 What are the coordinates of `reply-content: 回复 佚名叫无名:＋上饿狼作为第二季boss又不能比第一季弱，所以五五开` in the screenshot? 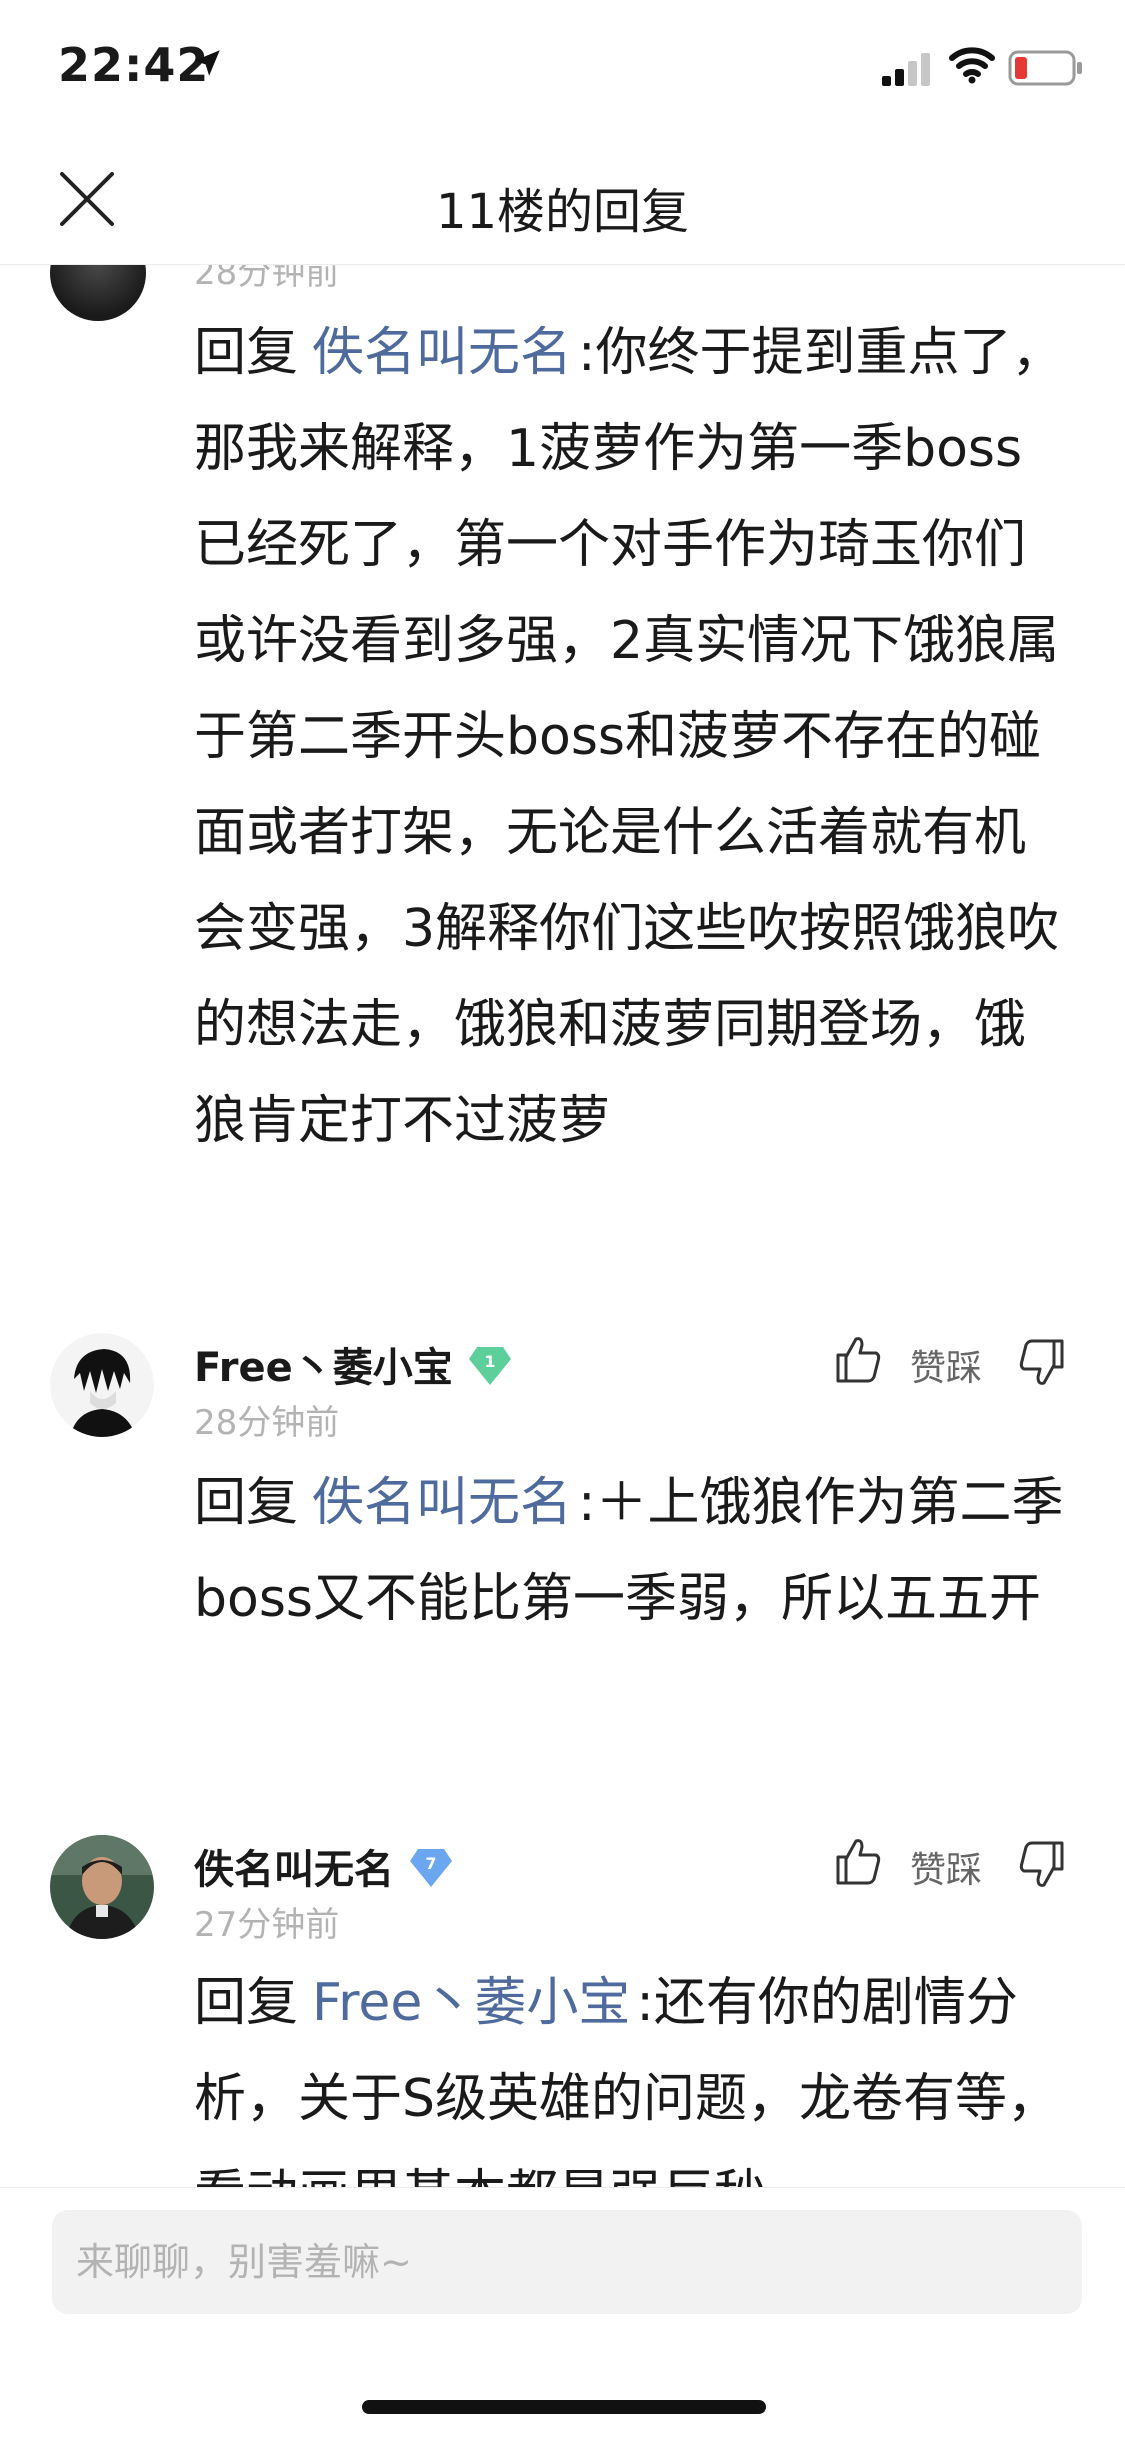 It's located at (634, 1551).